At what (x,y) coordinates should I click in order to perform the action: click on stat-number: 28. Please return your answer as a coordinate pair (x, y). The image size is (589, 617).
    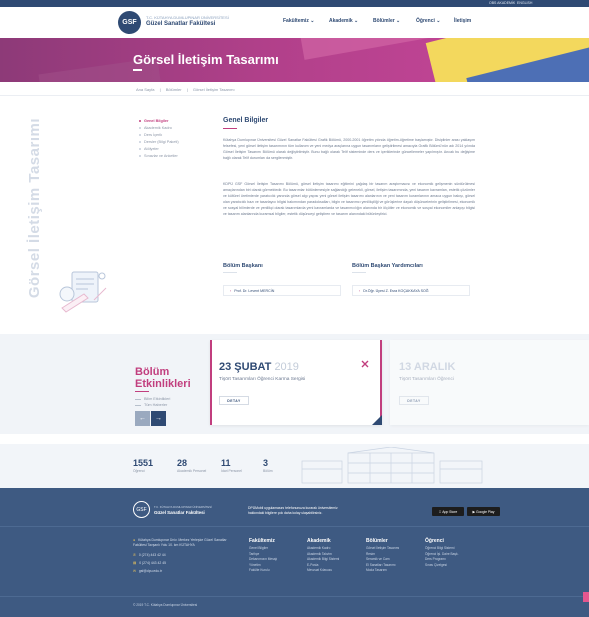
    Looking at the image, I should click on (182, 463).